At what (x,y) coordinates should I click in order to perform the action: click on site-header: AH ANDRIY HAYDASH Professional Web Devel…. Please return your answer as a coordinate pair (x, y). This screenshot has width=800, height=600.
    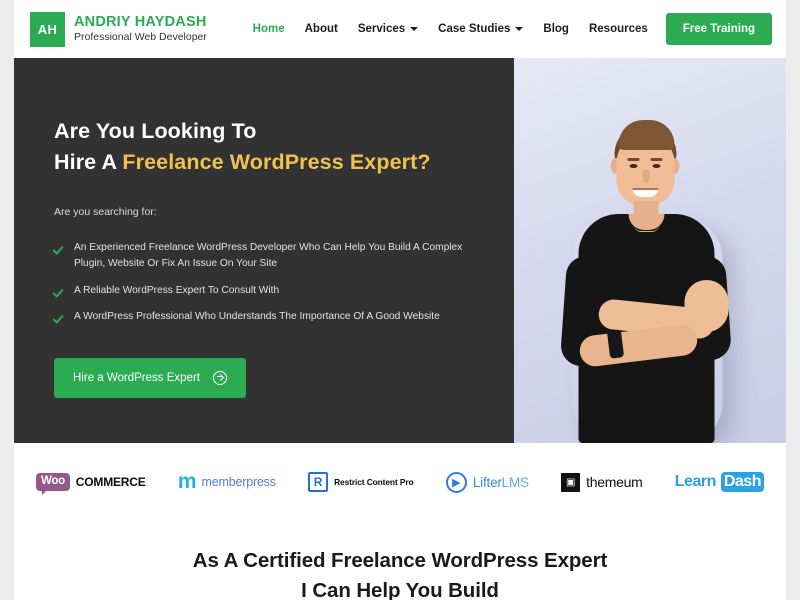
    Looking at the image, I should click on (400, 29).